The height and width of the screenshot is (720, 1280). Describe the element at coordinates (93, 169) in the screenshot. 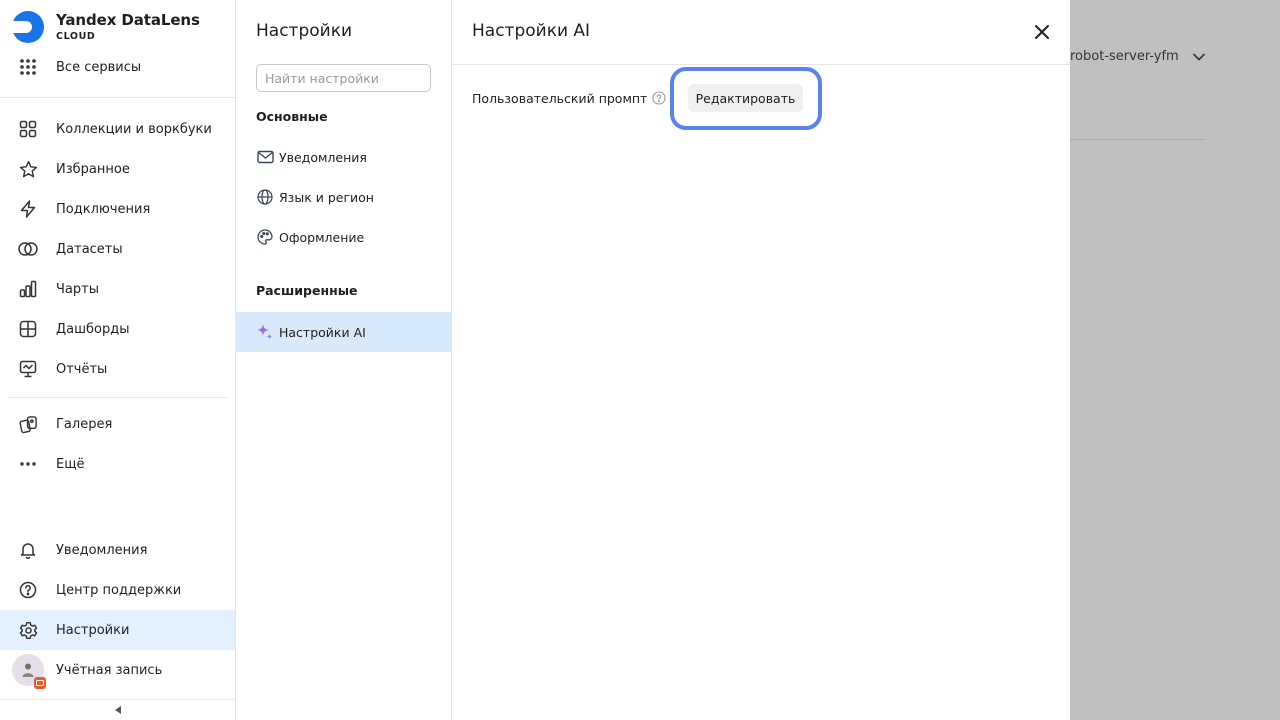

I see `nav-label: Избранное` at that location.